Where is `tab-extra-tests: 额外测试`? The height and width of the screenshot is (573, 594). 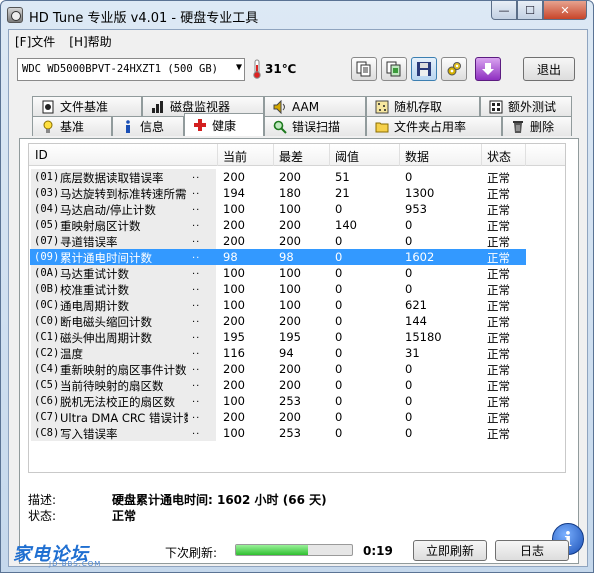
tab-extra-tests: 额外测试 is located at coordinates (526, 106).